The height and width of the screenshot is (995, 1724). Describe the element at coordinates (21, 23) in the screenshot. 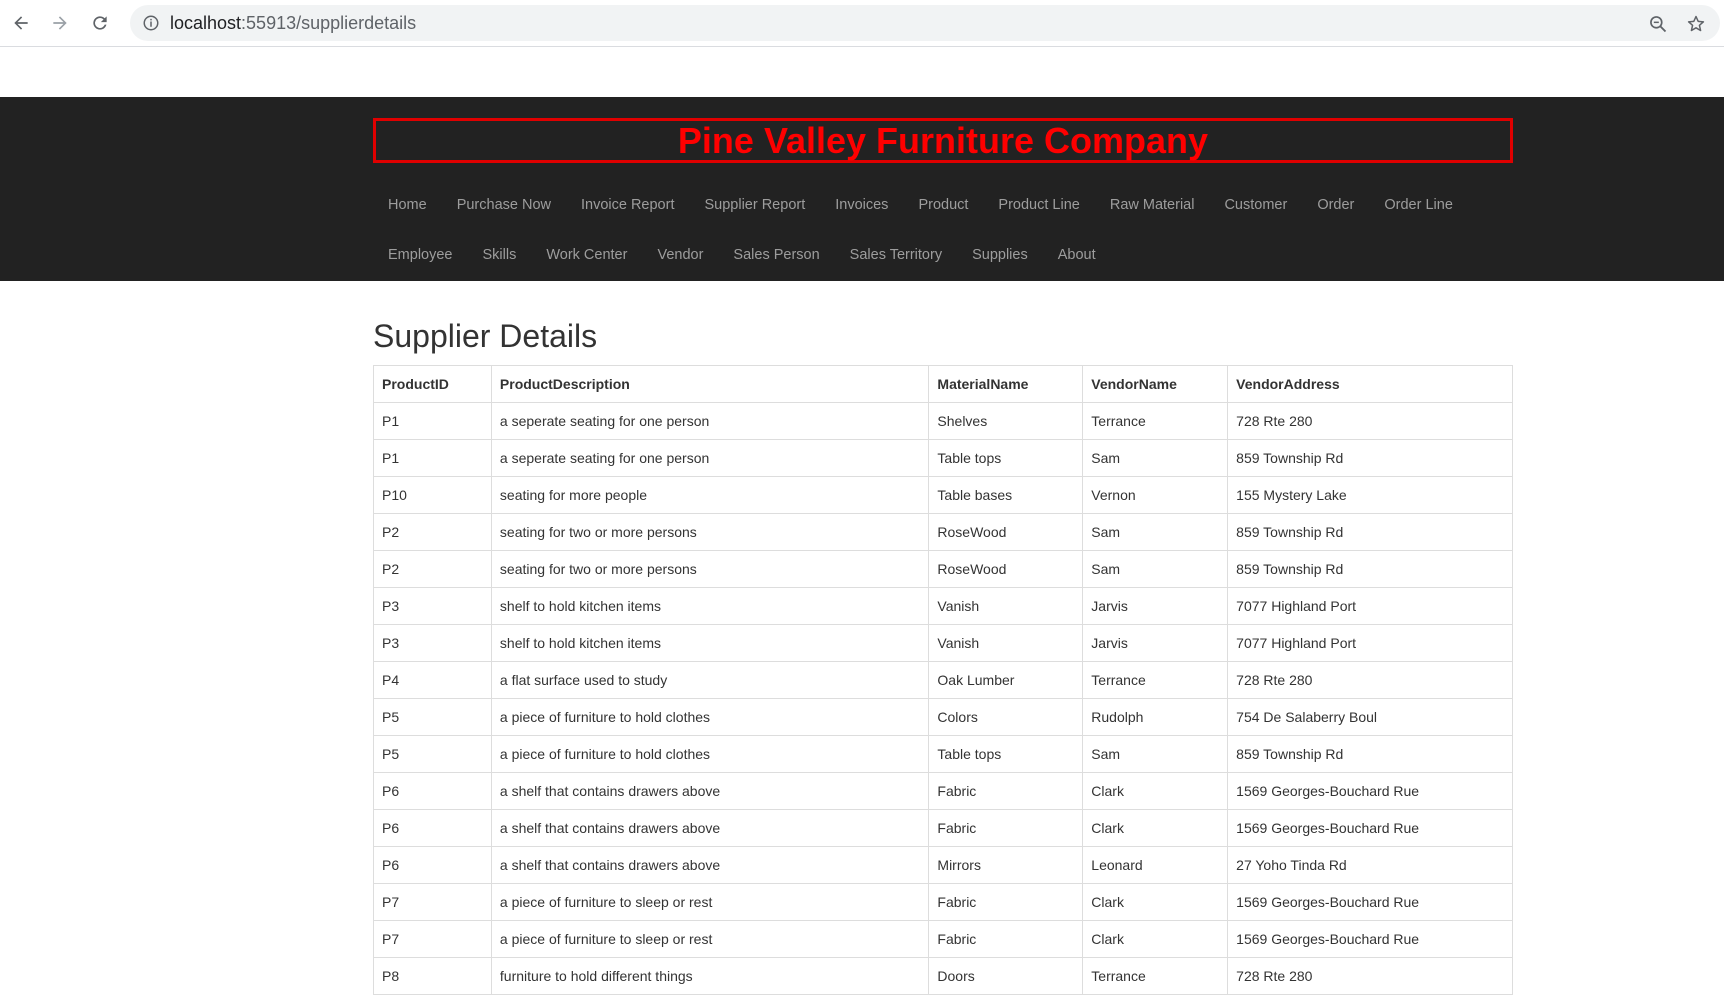

I see `back-button` at that location.